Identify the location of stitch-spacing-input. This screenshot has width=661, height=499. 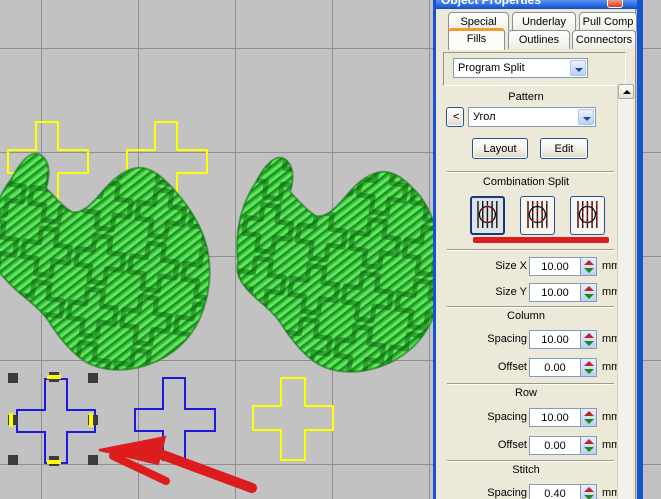
(555, 492).